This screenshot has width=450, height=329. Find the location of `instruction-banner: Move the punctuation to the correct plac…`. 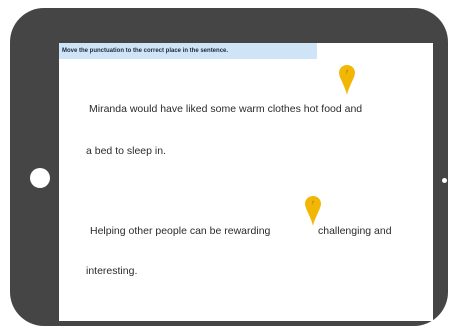

instruction-banner: Move the punctuation to the correct plac… is located at coordinates (188, 51).